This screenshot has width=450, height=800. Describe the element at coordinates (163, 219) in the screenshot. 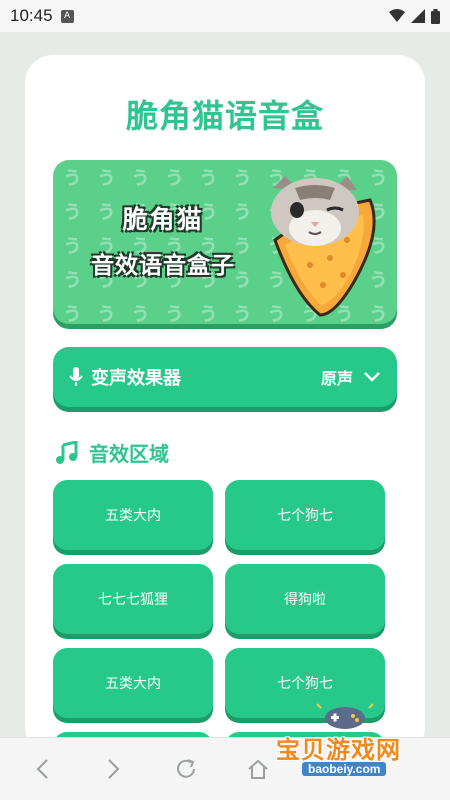

I see `banner-title: 脆角猫` at that location.